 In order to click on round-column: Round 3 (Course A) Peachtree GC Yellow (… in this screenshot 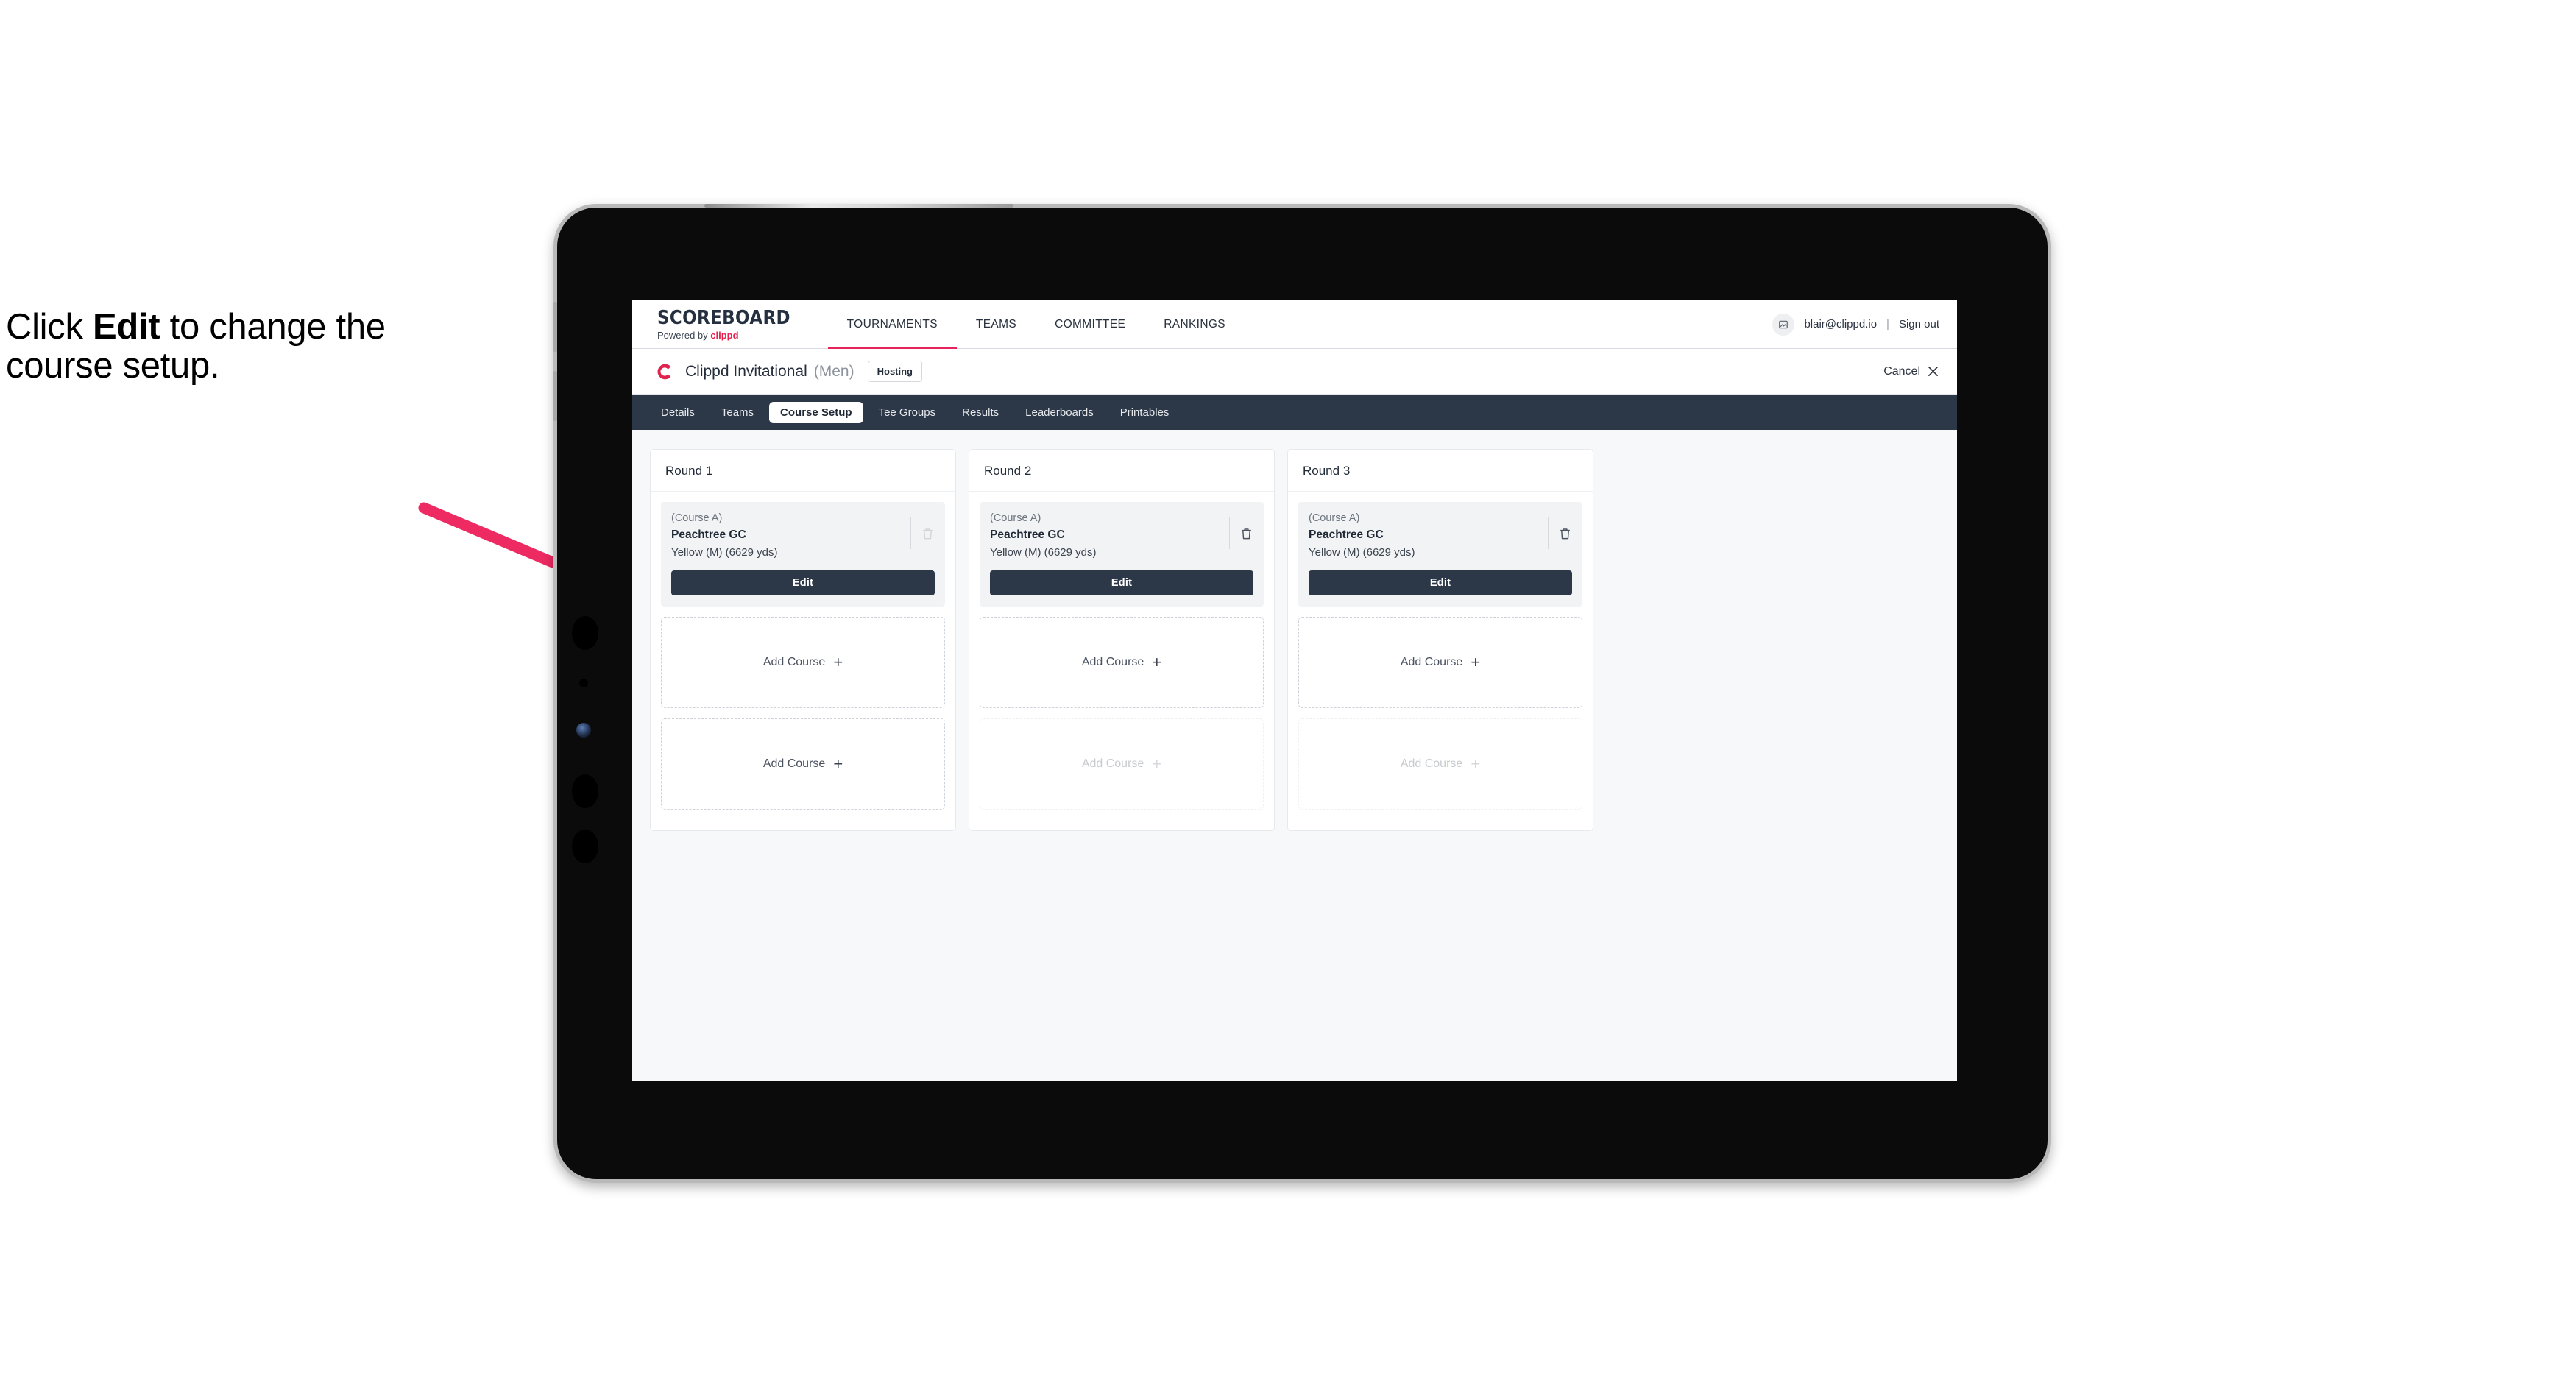, I will do `click(1440, 640)`.